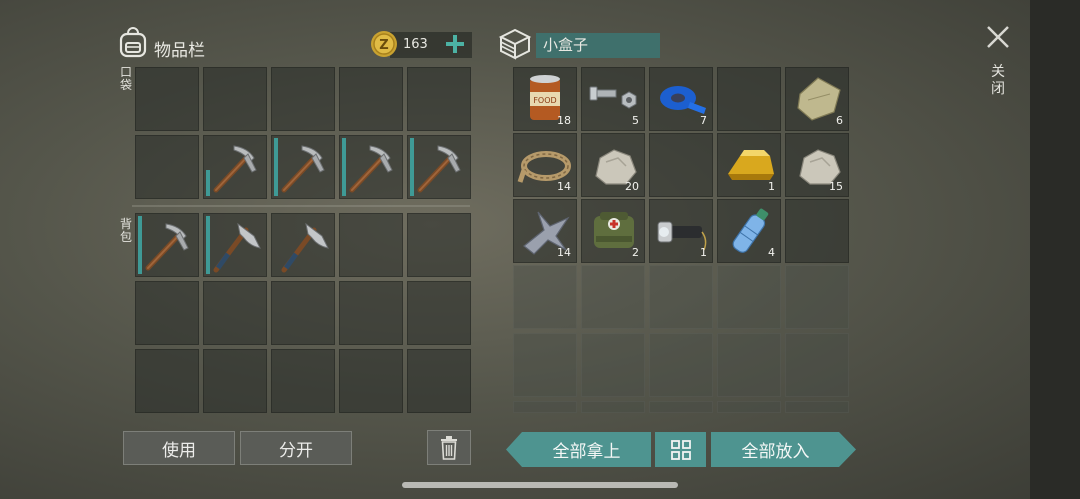 The width and height of the screenshot is (1080, 499). What do you see at coordinates (125, 78) in the screenshot?
I see `pocket-label: 口袋` at bounding box center [125, 78].